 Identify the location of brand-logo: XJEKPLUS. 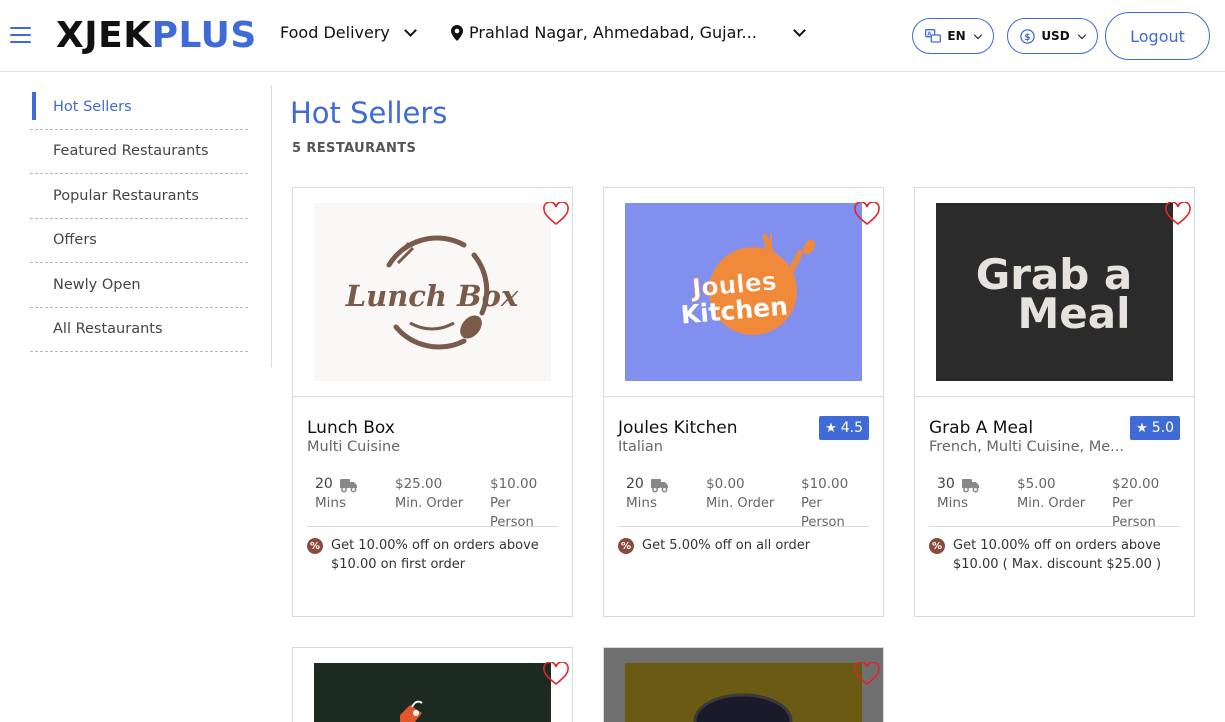
(156, 36).